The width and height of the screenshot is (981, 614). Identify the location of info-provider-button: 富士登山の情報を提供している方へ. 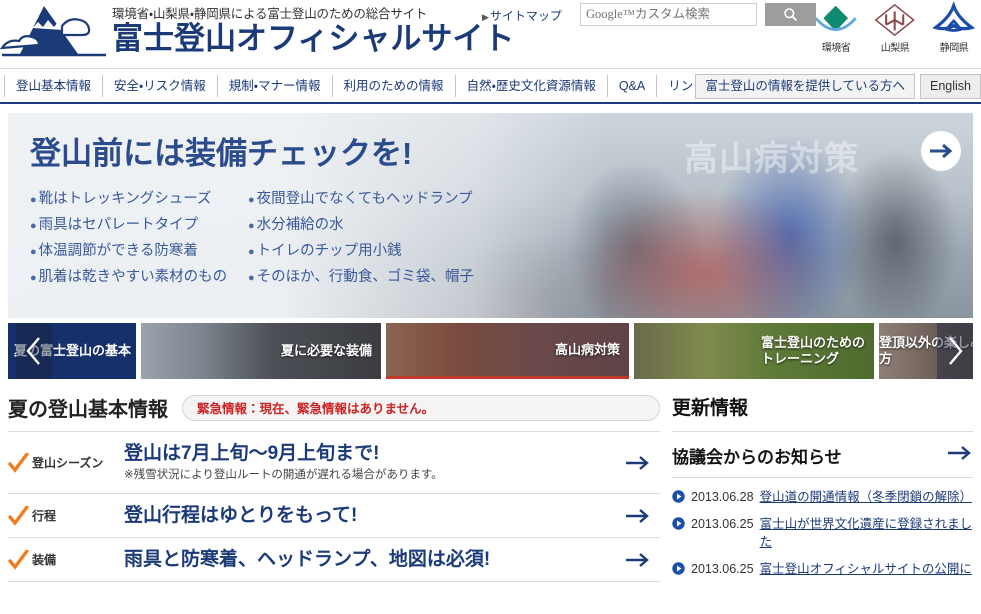
(805, 86).